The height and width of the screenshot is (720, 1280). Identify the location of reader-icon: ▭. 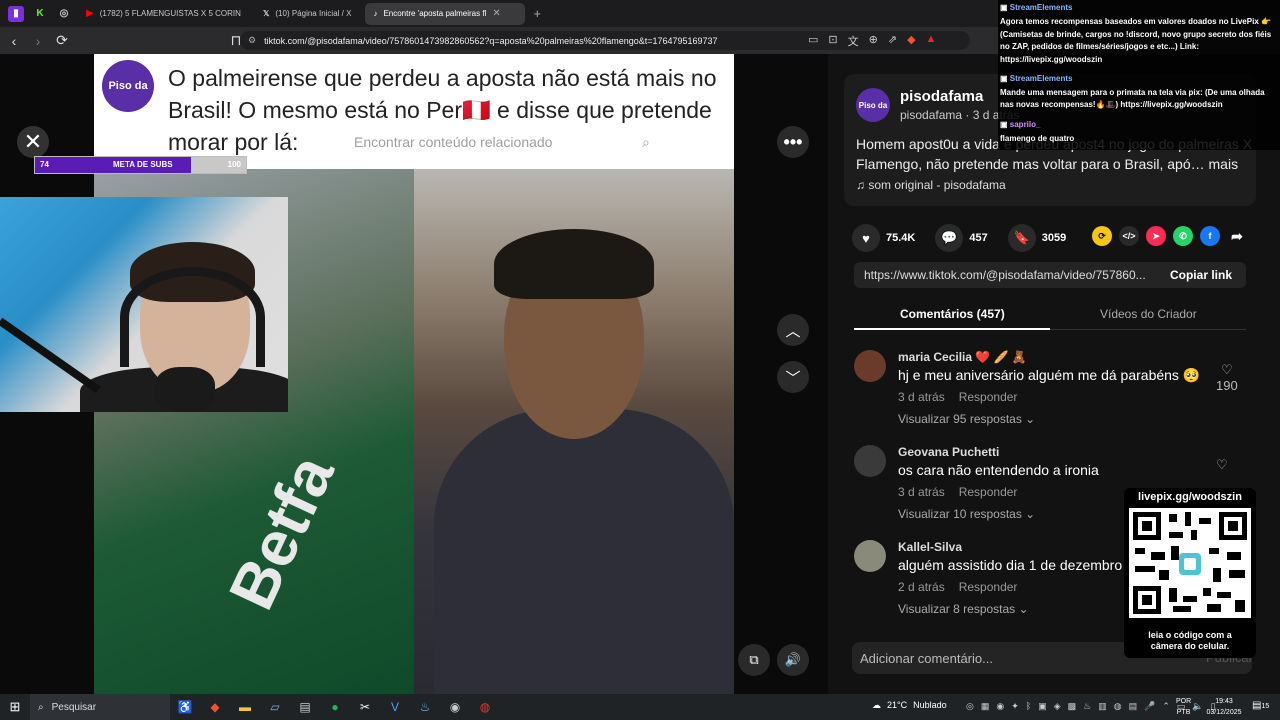
(813, 41).